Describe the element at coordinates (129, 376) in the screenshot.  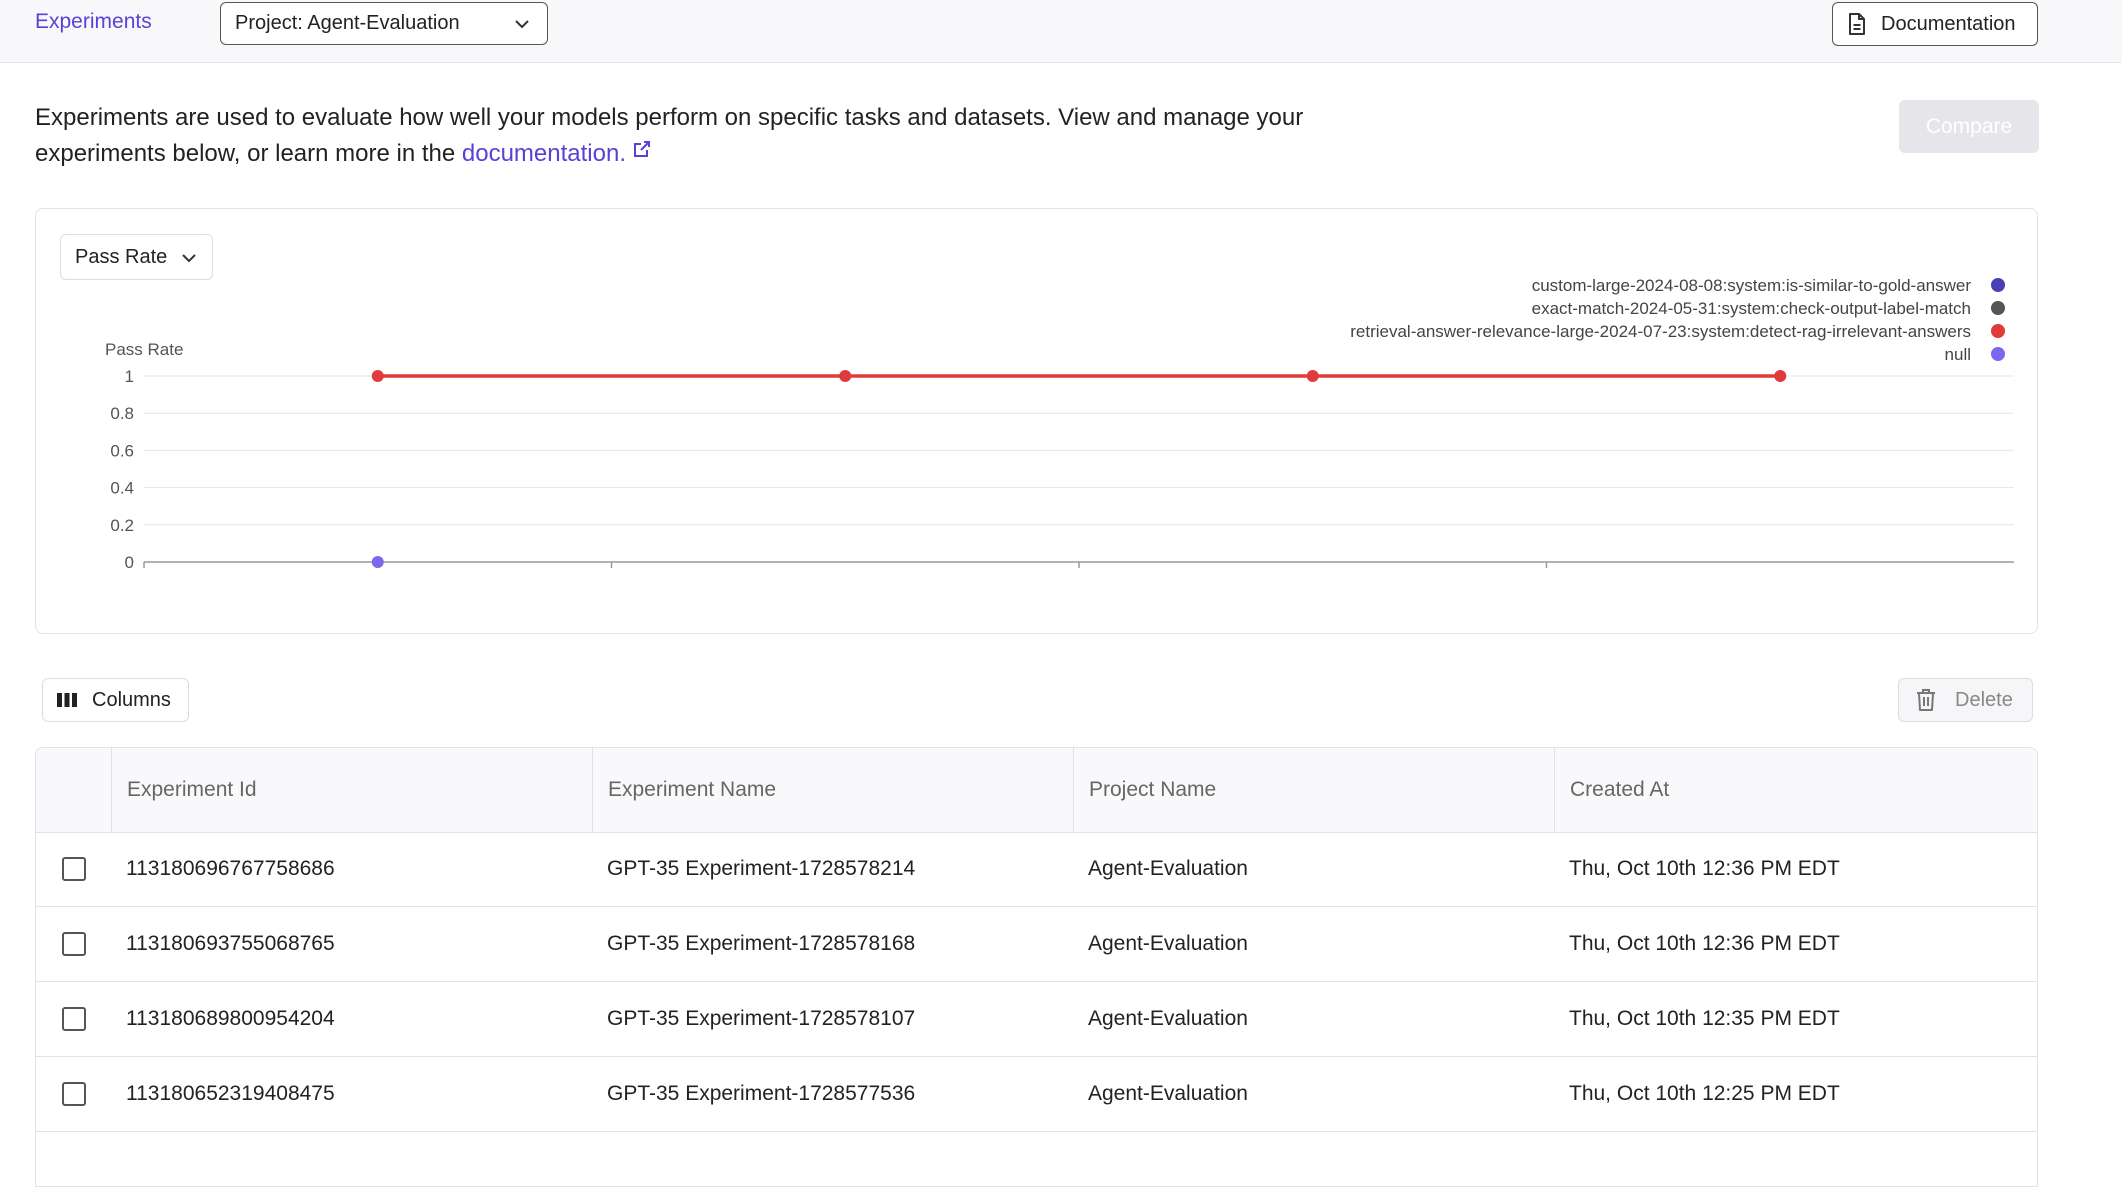
I see `y-tick-label: 1` at that location.